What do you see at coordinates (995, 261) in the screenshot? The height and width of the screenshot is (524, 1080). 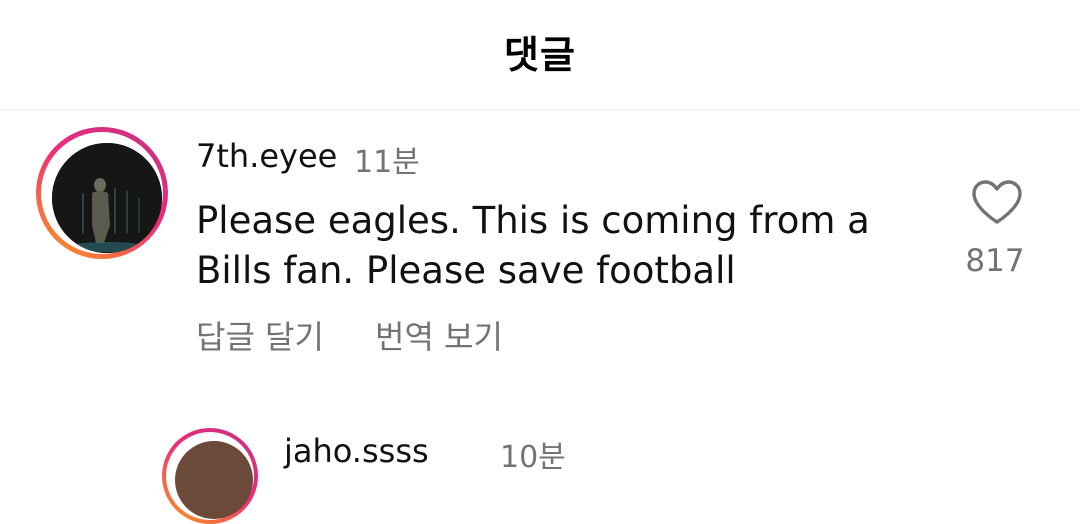 I see `like-count: 817` at bounding box center [995, 261].